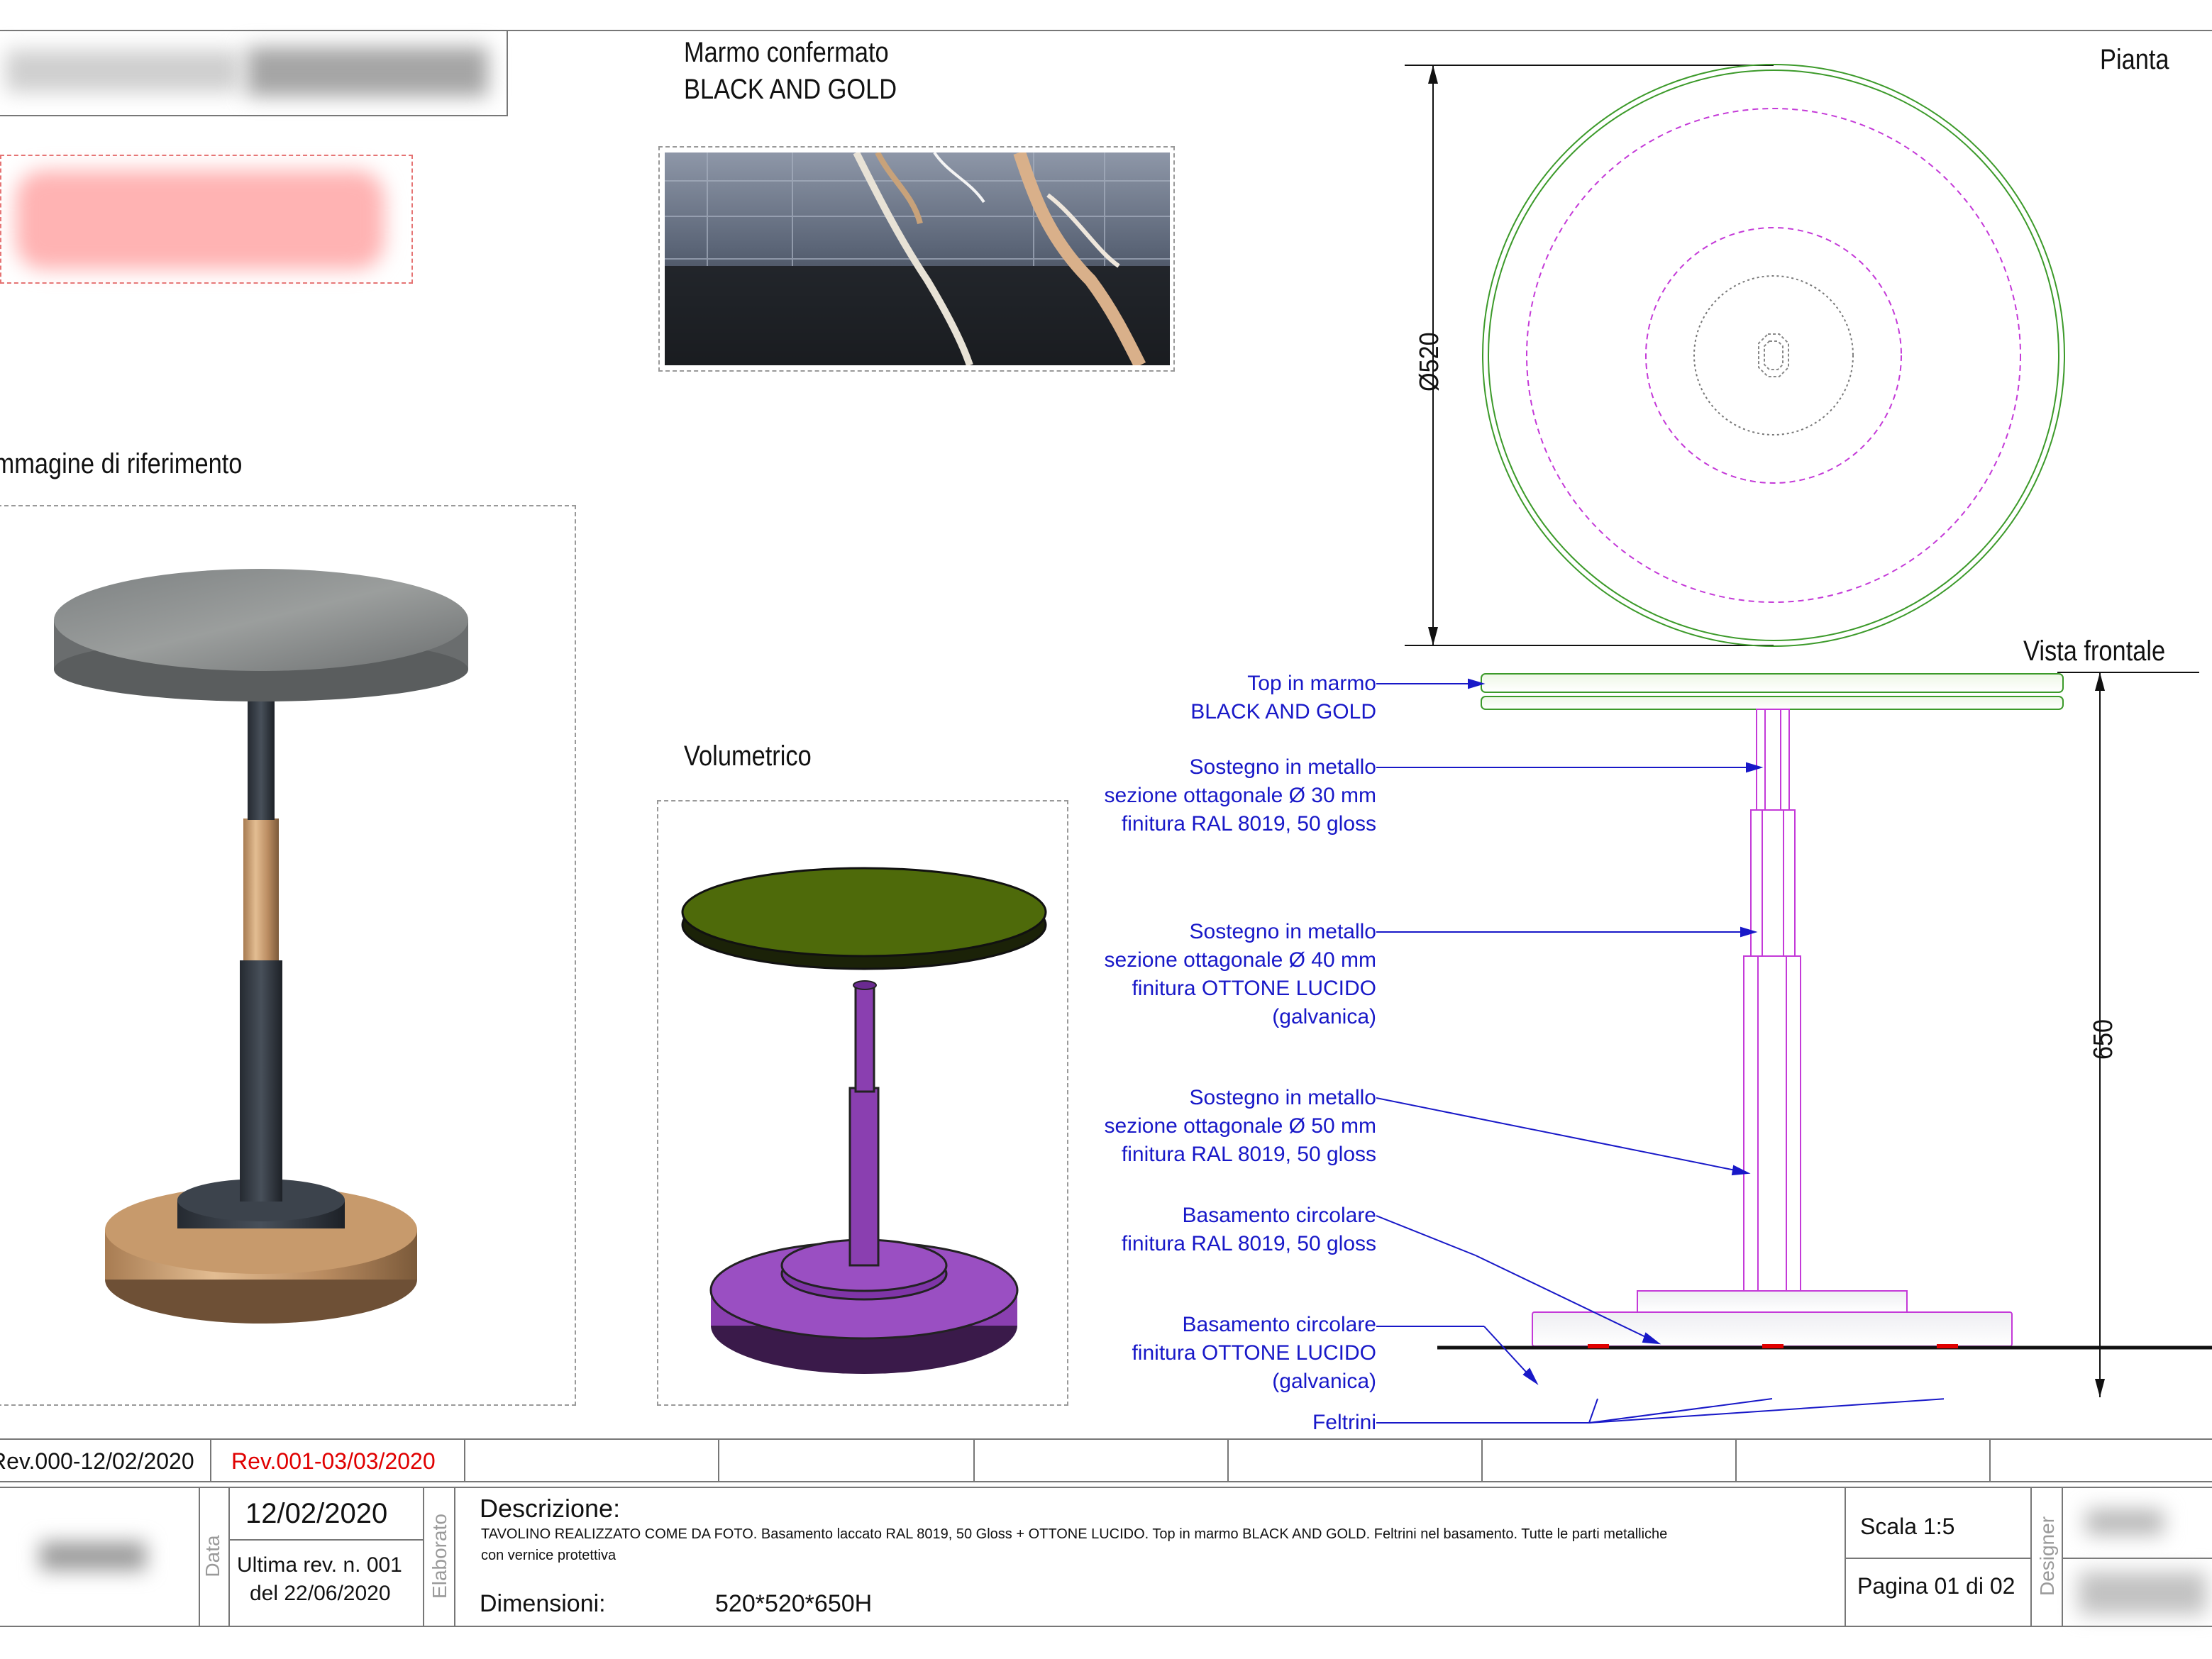 This screenshot has height=1659, width=2212. Describe the element at coordinates (93, 1556) in the screenshot. I see `project-code-blur` at that location.